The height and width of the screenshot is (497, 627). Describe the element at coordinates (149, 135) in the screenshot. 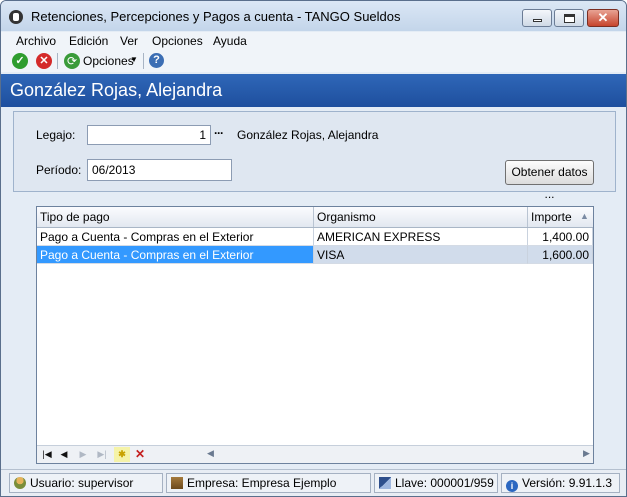

I see `legajo-input: 1` at that location.